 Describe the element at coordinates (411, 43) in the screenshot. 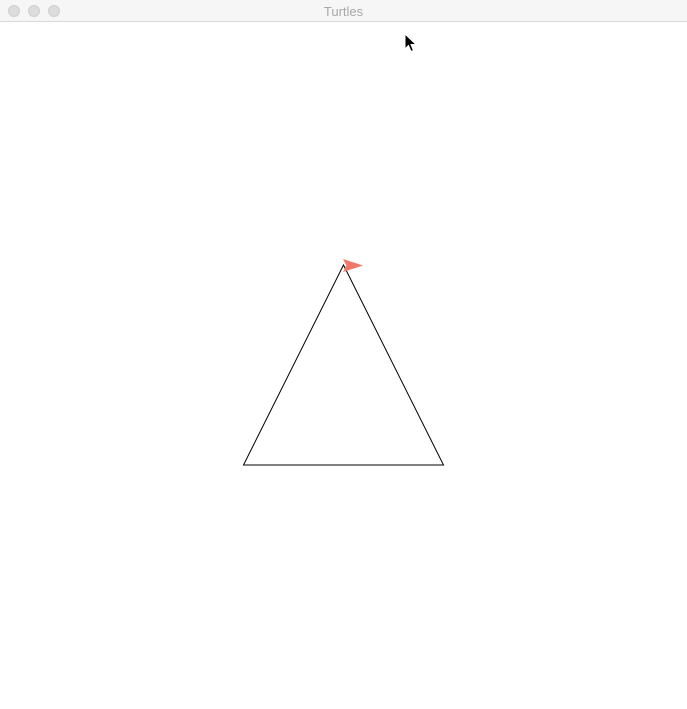

I see `arrow-pointer-icon` at that location.